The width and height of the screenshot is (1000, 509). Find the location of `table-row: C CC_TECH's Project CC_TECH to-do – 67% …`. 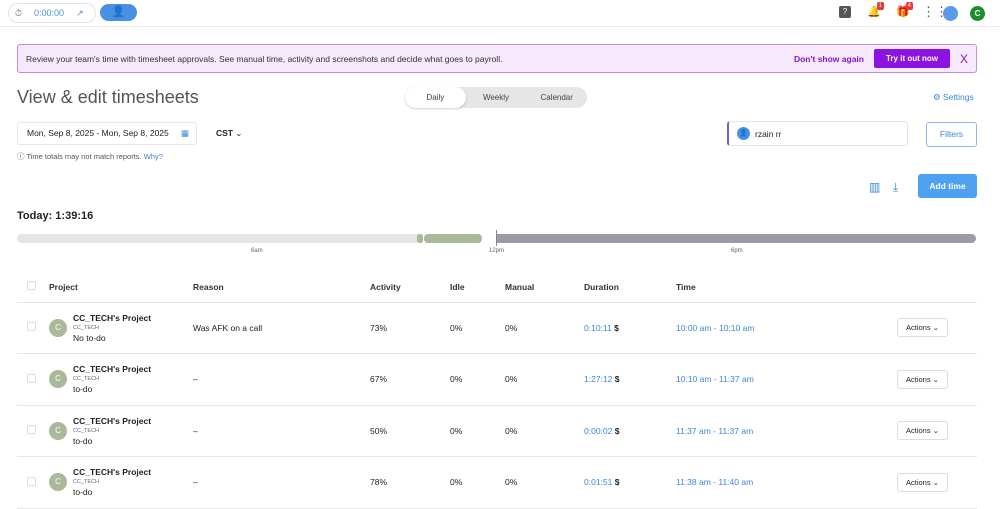

table-row: C CC_TECH's Project CC_TECH to-do – 67% … is located at coordinates (497, 379).